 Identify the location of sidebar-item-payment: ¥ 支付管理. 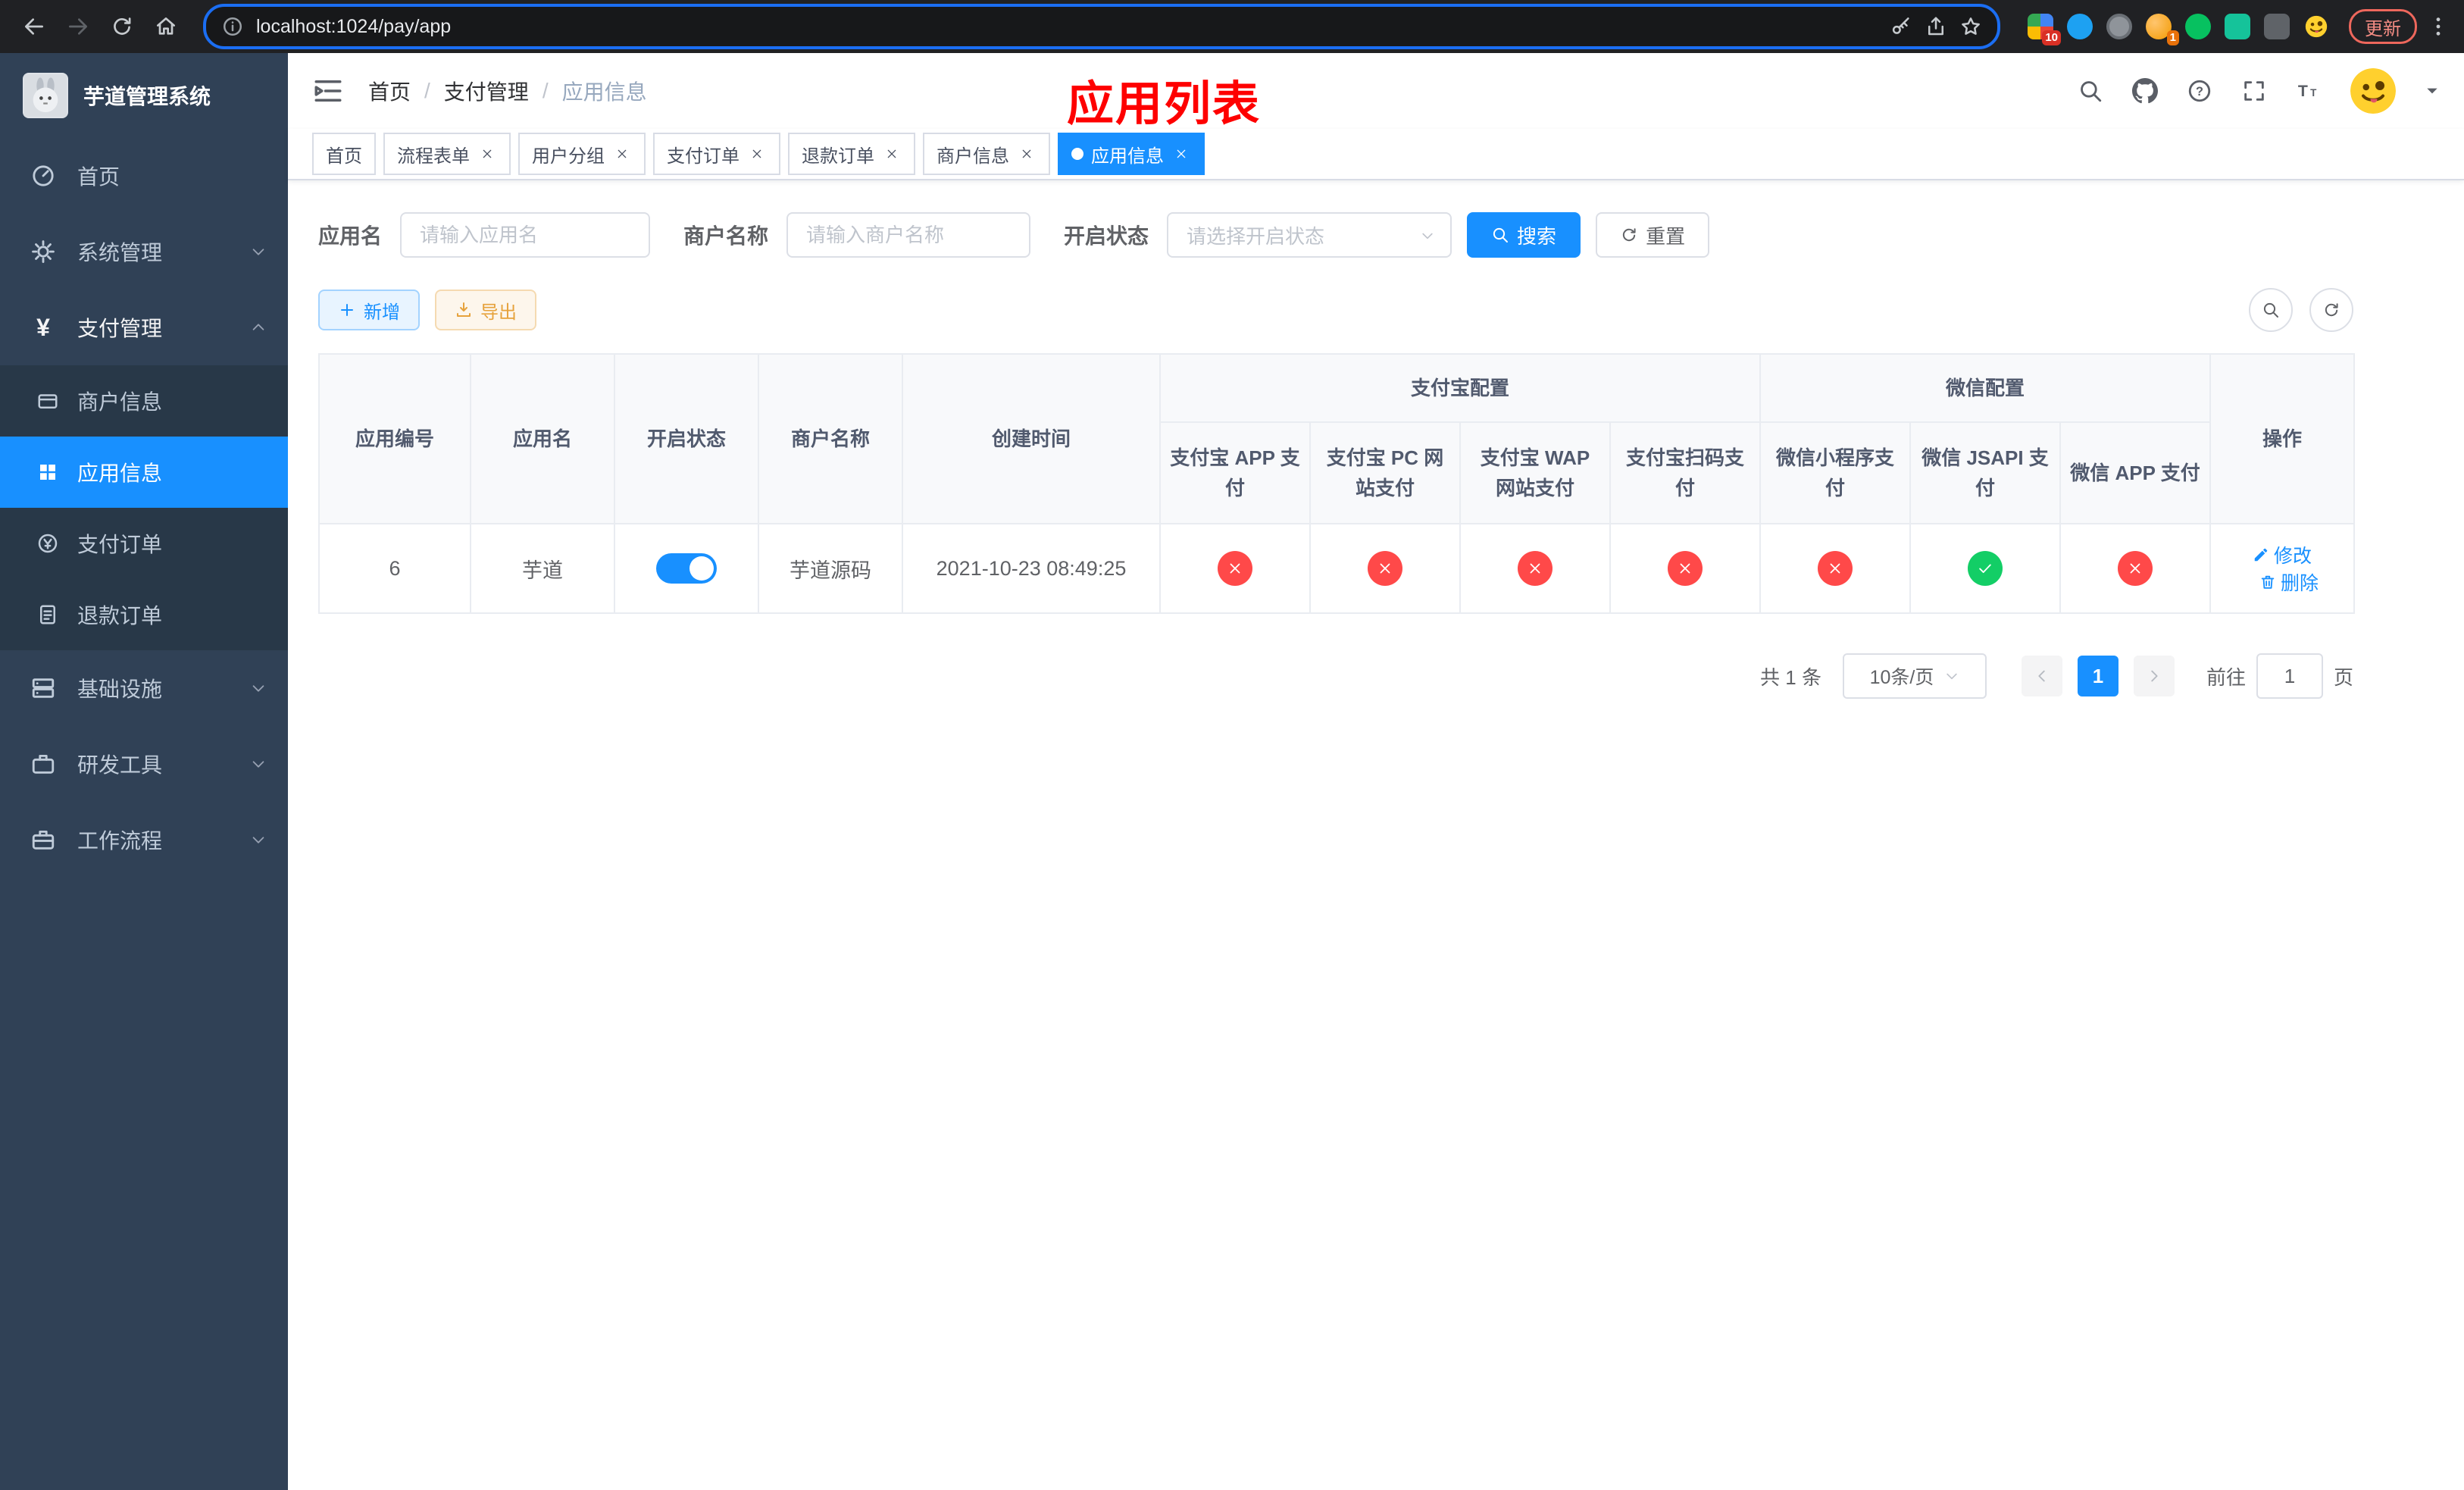
(144, 327).